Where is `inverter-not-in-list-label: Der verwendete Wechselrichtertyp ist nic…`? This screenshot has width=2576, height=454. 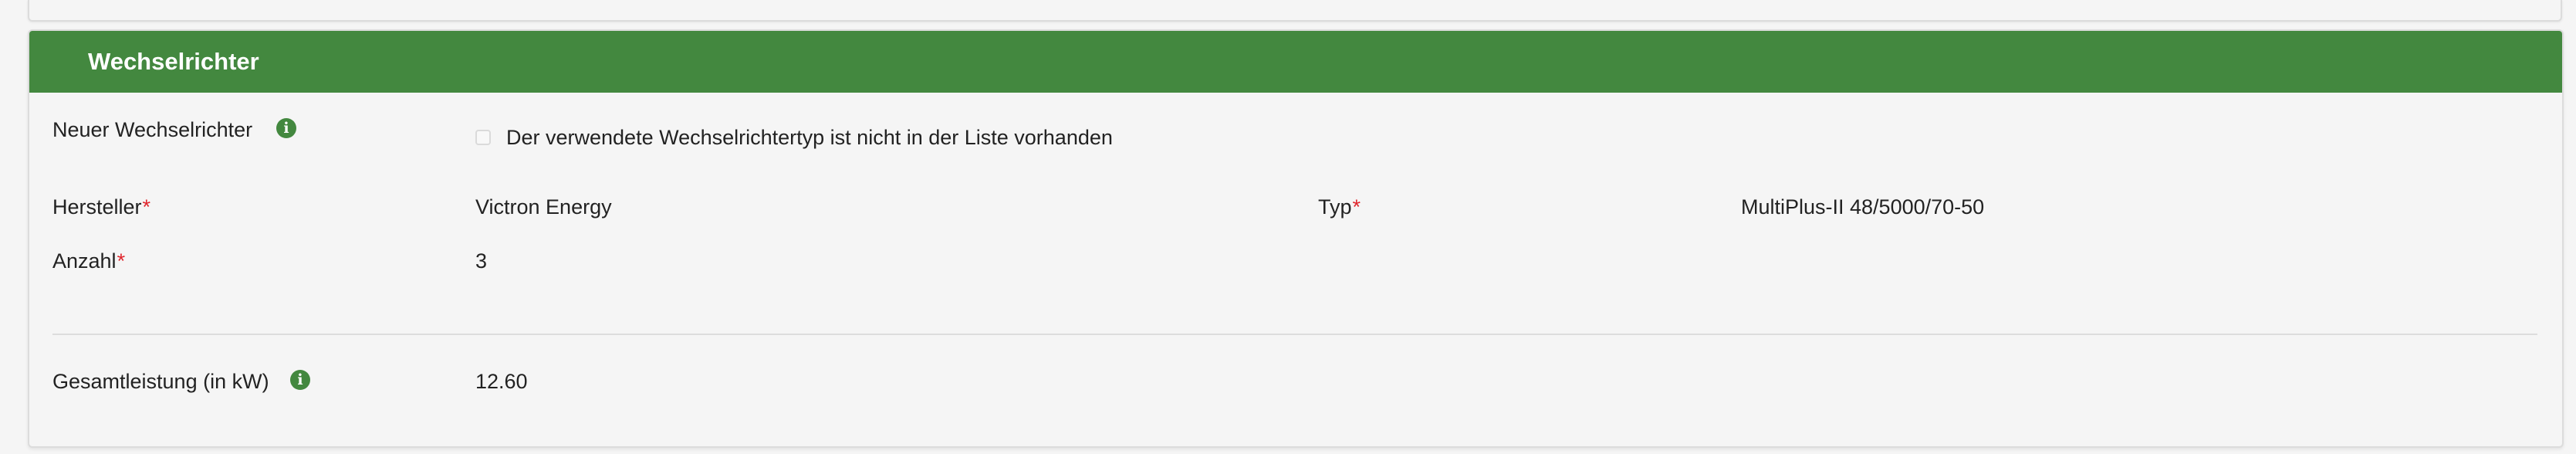 inverter-not-in-list-label: Der verwendete Wechselrichtertyp ist nic… is located at coordinates (809, 137).